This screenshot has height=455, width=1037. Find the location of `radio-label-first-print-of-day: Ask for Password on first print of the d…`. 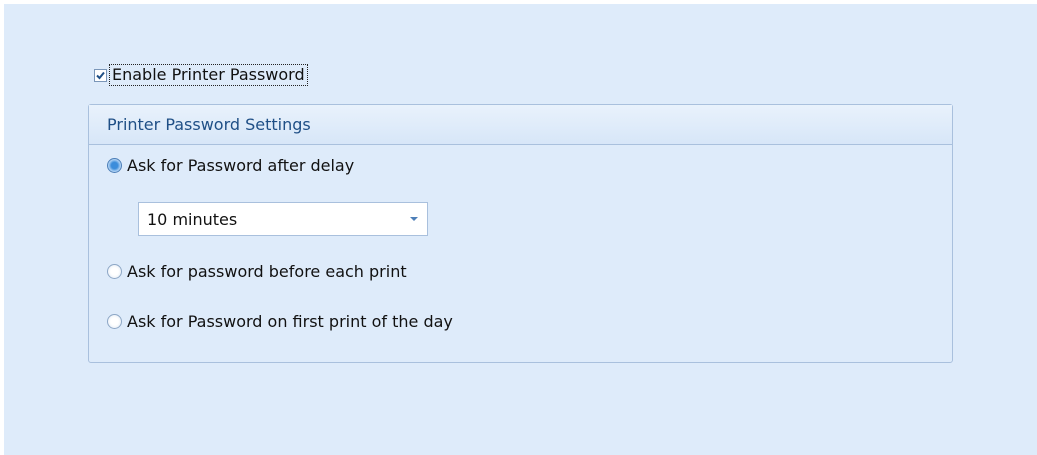

radio-label-first-print-of-day: Ask for Password on first print of the d… is located at coordinates (290, 321).